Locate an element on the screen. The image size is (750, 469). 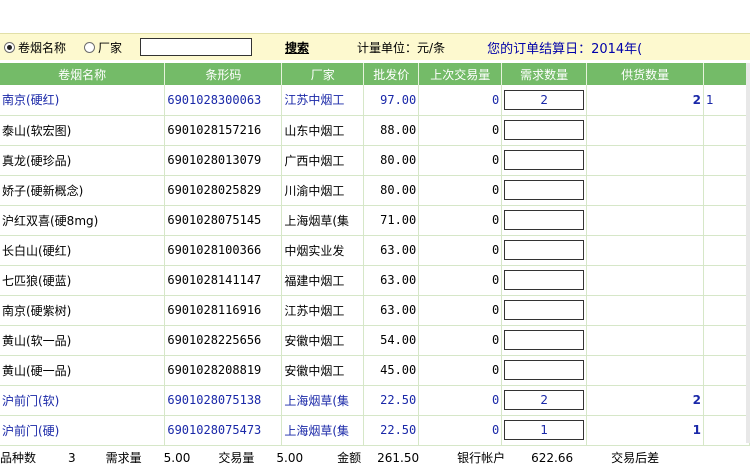
cell-manufacturer: 安徽中烟工 is located at coordinates (323, 370).